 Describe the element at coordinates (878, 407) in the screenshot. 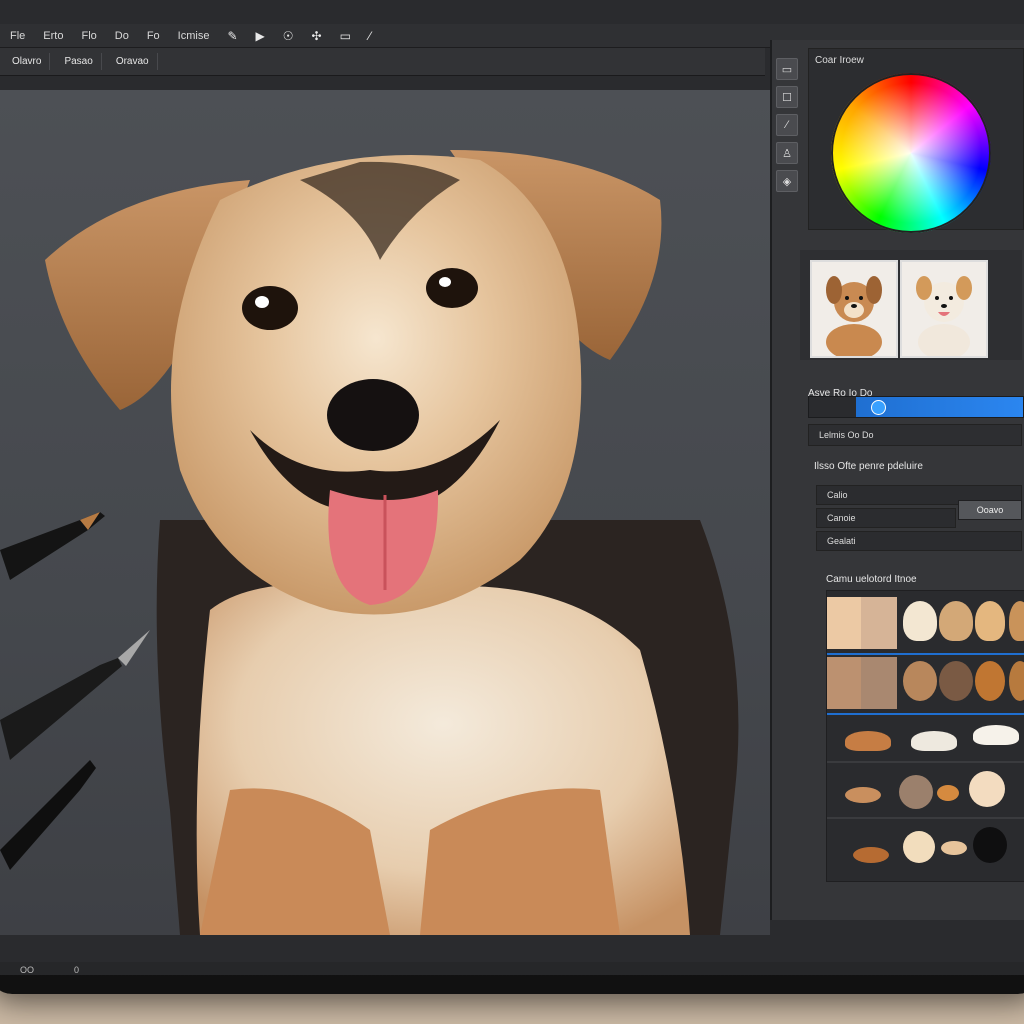

I see `slider-handle` at that location.